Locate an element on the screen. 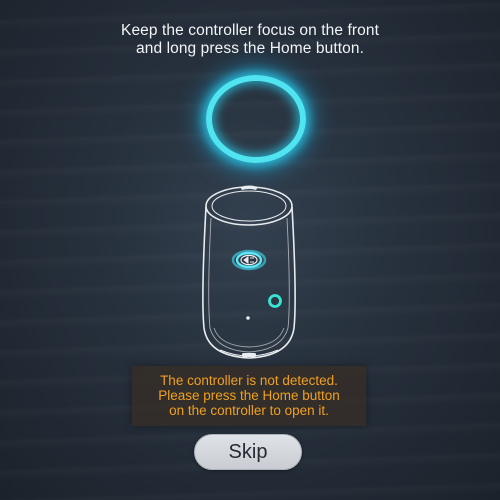 The height and width of the screenshot is (500, 500). indicator-light-icon is located at coordinates (275, 301).